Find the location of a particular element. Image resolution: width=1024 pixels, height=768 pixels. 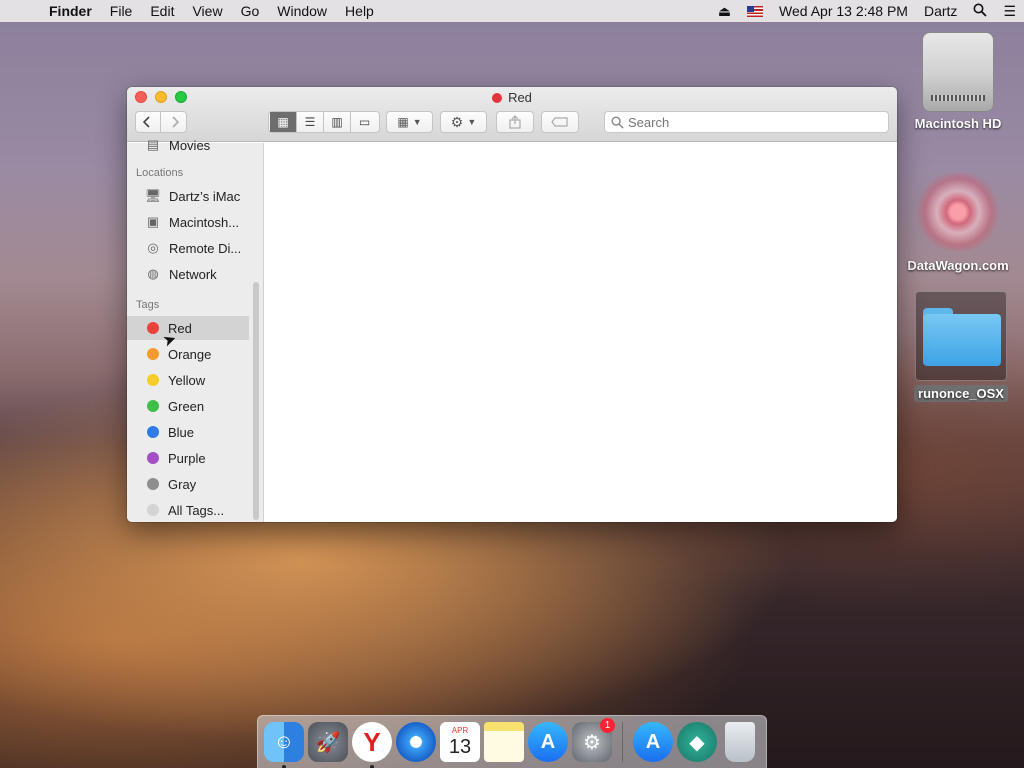

window-title-text: Red is located at coordinates (520, 97).